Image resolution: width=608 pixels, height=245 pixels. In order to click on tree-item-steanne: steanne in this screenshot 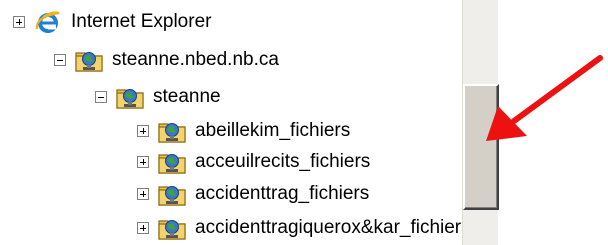, I will do `click(158, 97)`.